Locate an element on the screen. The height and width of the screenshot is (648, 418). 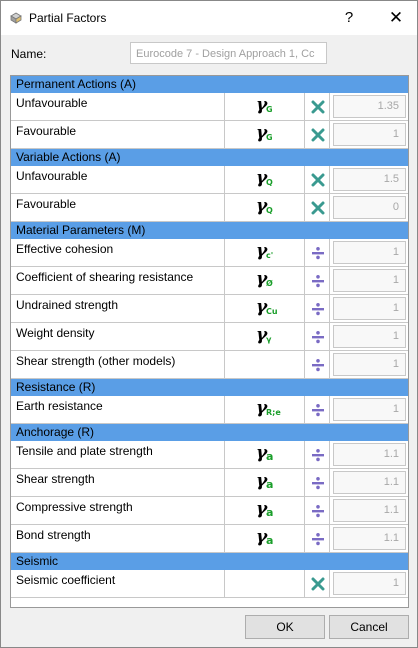
factor-label: Tensile and plate strength is located at coordinates (118, 454).